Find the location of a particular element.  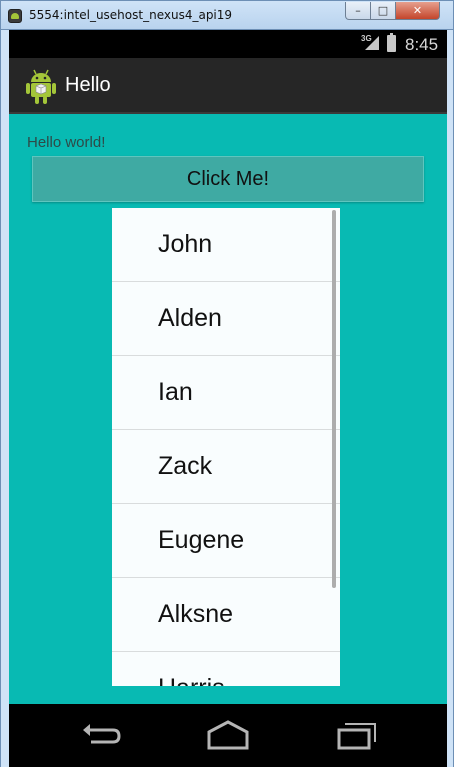

list-item: Alksne is located at coordinates (226, 615).